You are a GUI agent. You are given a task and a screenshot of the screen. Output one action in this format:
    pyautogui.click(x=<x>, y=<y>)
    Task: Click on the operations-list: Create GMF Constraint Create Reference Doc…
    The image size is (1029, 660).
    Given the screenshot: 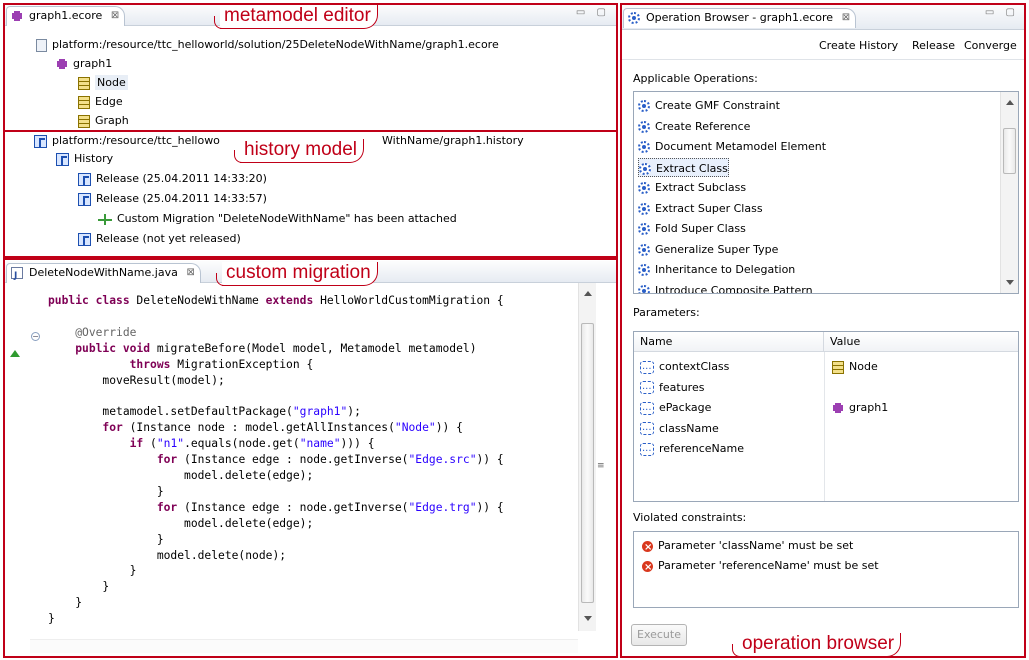 What is the action you would take?
    pyautogui.click(x=826, y=192)
    